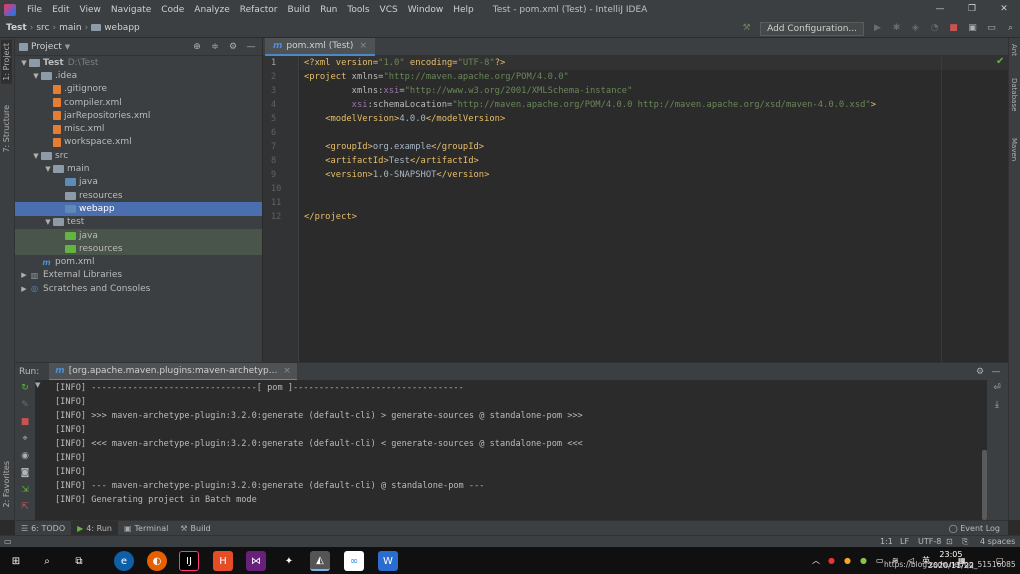  Describe the element at coordinates (131, 10) in the screenshot. I see `menu-item: Navigate` at that location.